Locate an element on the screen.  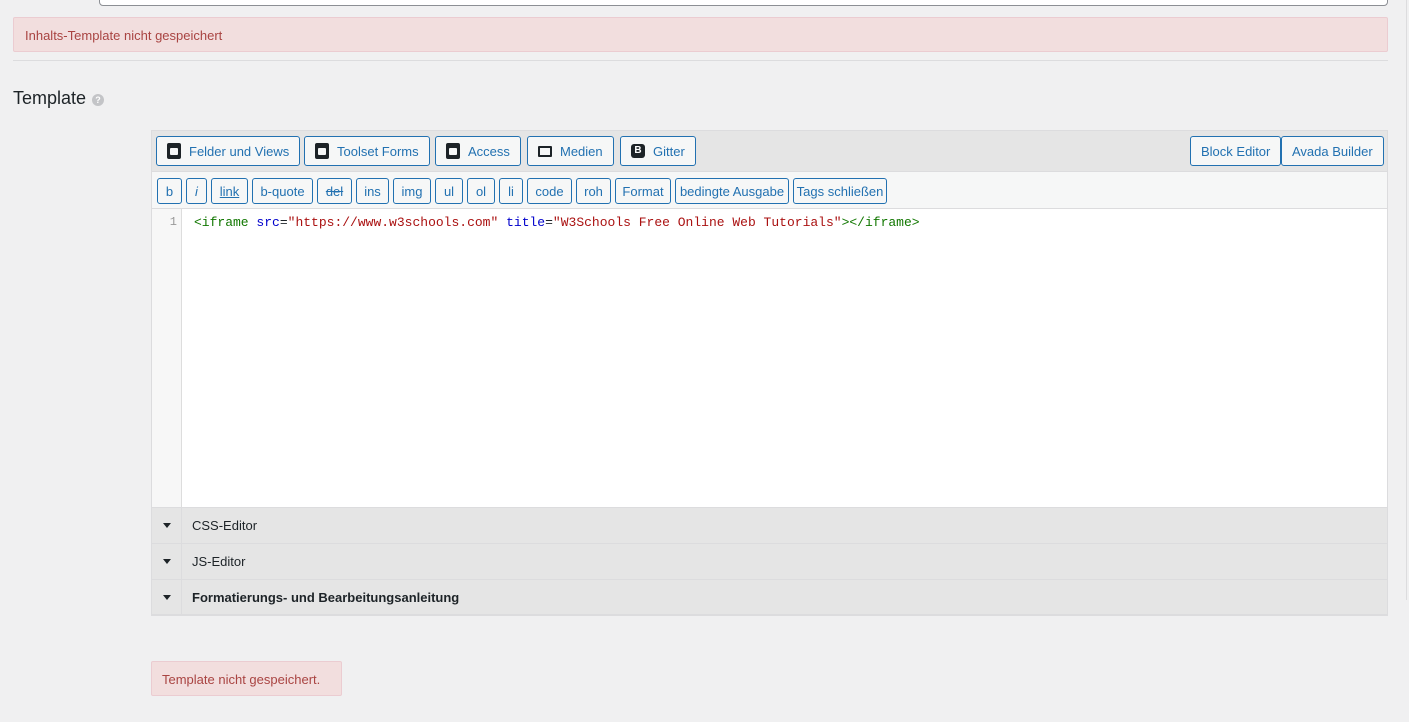
formatting-guide-label: Formatierungs- und Bearbeitungsanleitung is located at coordinates (326, 597).